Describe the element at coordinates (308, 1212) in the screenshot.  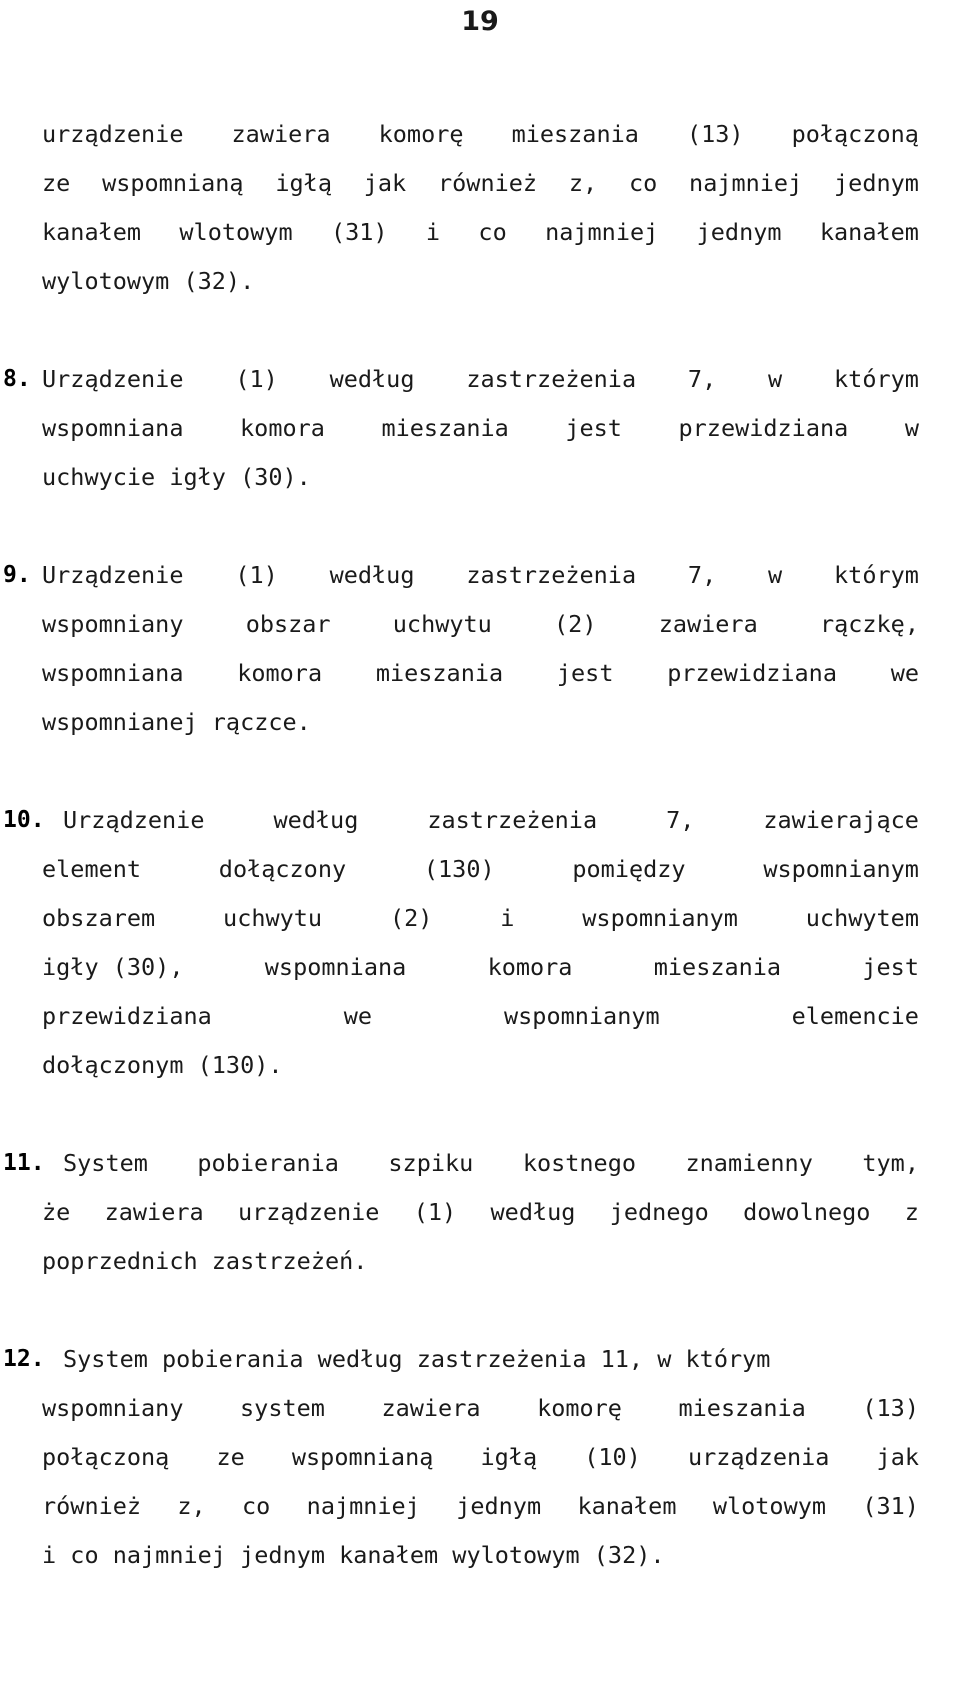
I see `word: urządzenie` at that location.